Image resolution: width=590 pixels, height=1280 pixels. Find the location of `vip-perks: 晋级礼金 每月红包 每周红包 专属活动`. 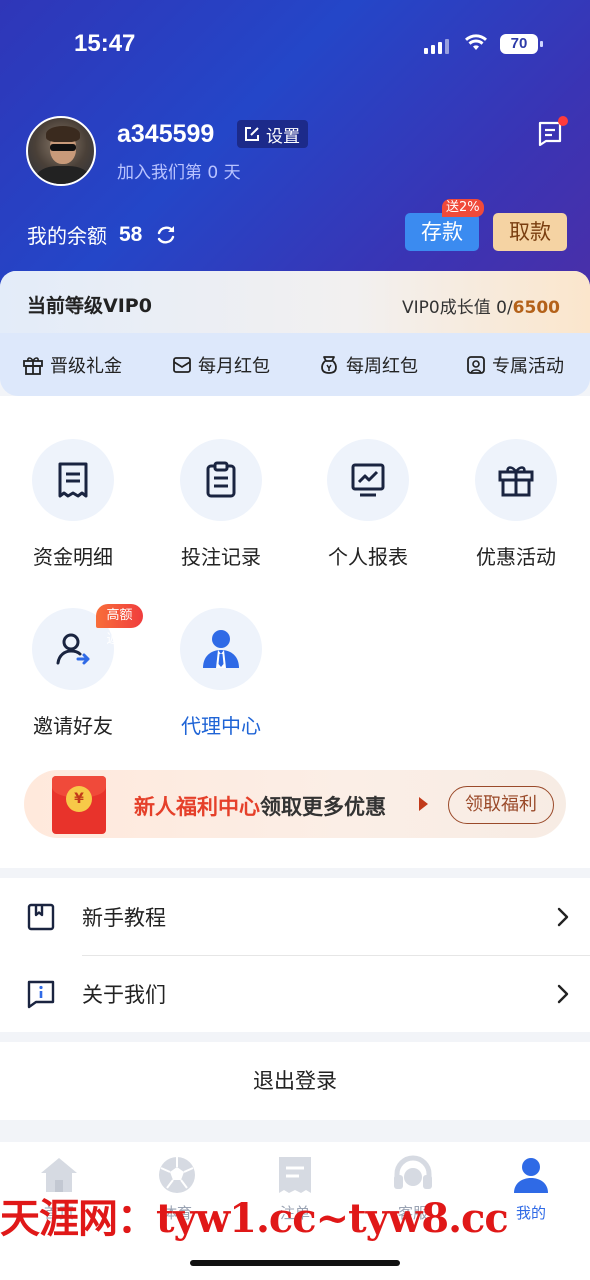

vip-perks: 晋级礼金 每月红包 每周红包 专属活动 is located at coordinates (295, 364).